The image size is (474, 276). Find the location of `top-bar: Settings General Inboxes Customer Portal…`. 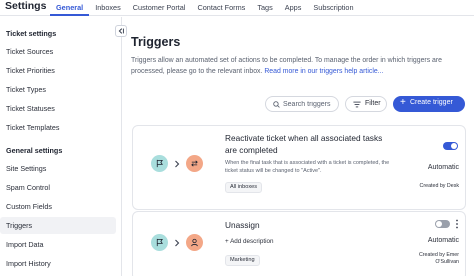

top-bar: Settings General Inboxes Customer Portal… is located at coordinates (237, 8).